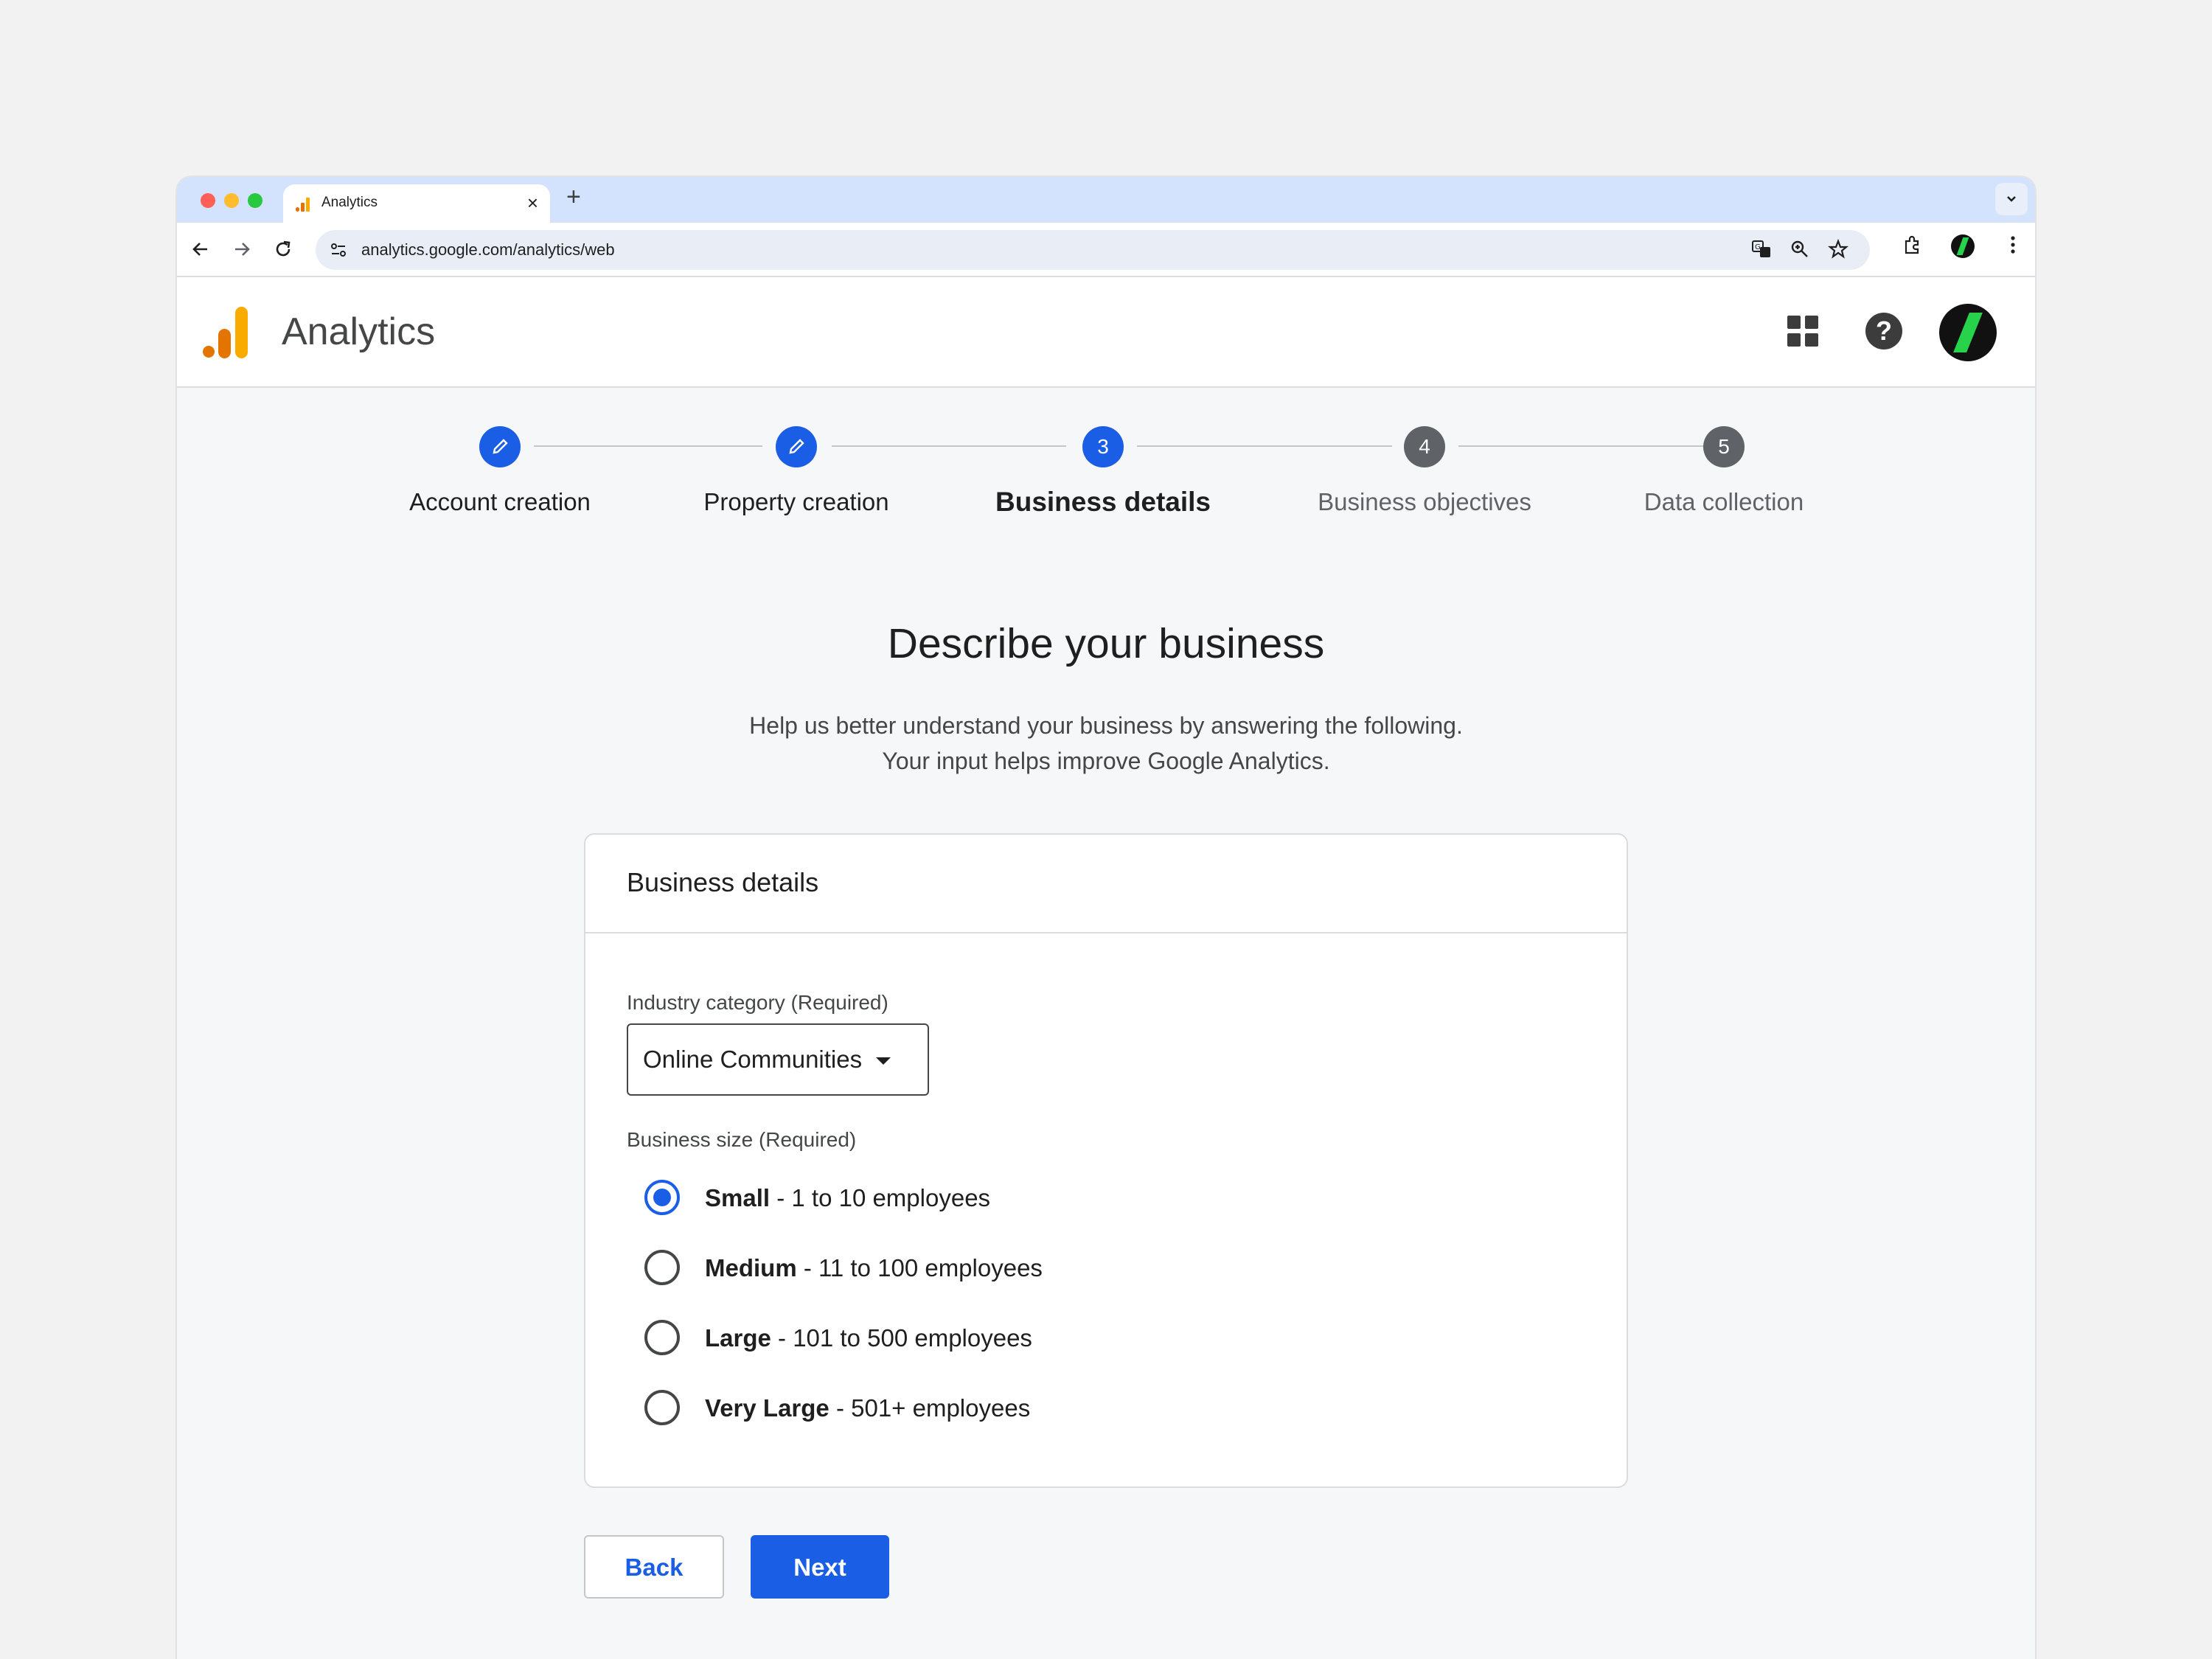 This screenshot has height=1659, width=2212. I want to click on chevron-down-icon, so click(2011, 199).